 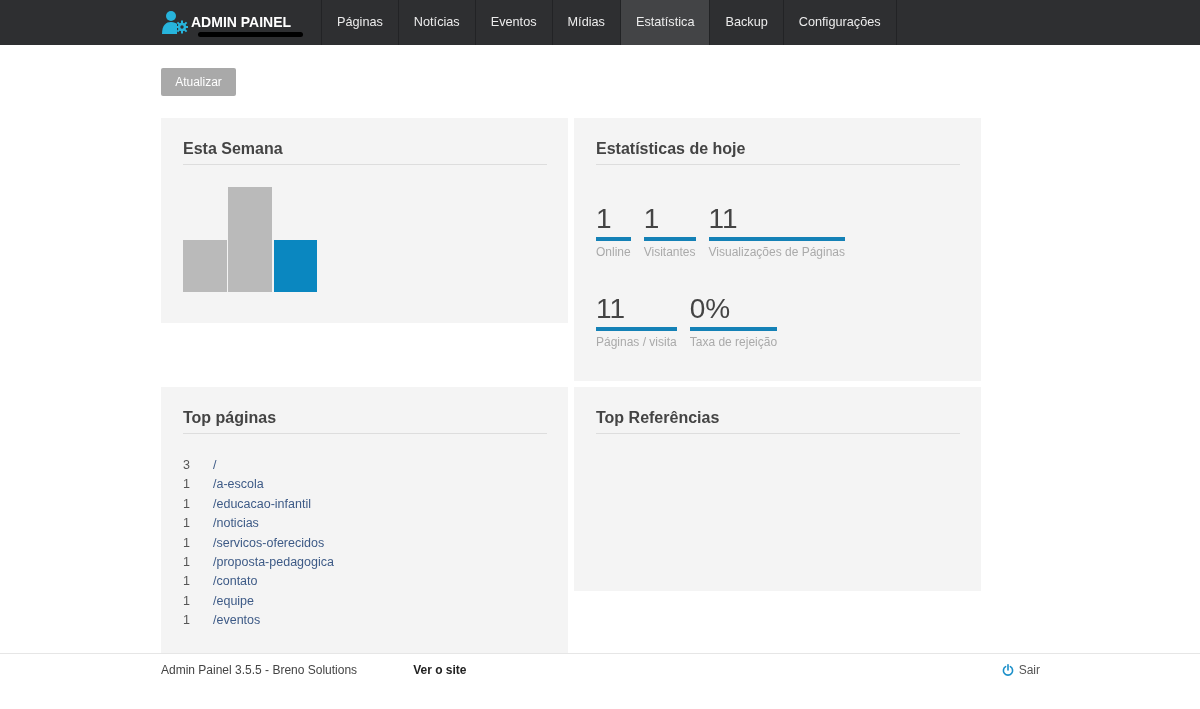 I want to click on nav-tab: Notícias, so click(x=436, y=22).